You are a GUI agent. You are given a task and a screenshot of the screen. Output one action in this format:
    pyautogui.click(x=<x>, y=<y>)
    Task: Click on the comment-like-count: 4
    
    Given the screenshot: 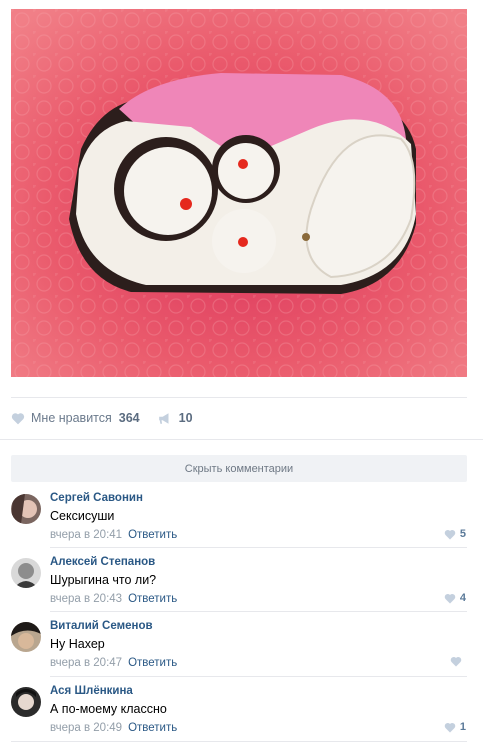 What is the action you would take?
    pyautogui.click(x=462, y=598)
    